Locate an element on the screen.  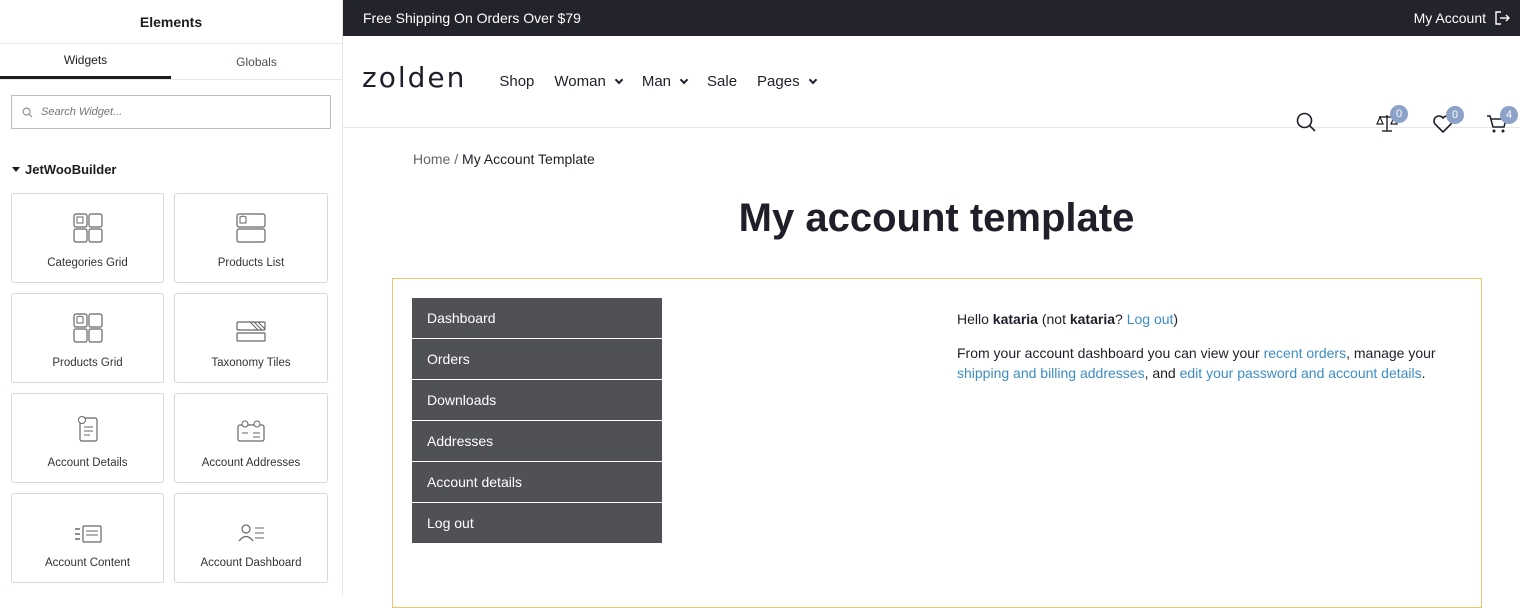
account-nav-orders: Orders is located at coordinates (537, 359).